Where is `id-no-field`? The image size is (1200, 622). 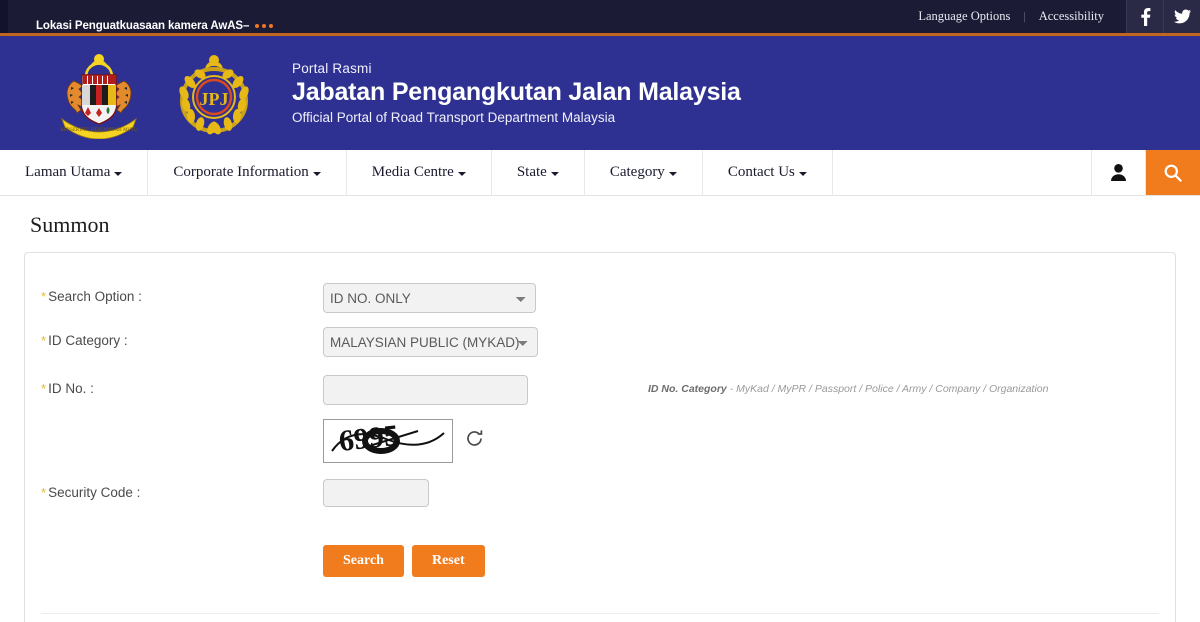
id-no-field is located at coordinates (425, 390).